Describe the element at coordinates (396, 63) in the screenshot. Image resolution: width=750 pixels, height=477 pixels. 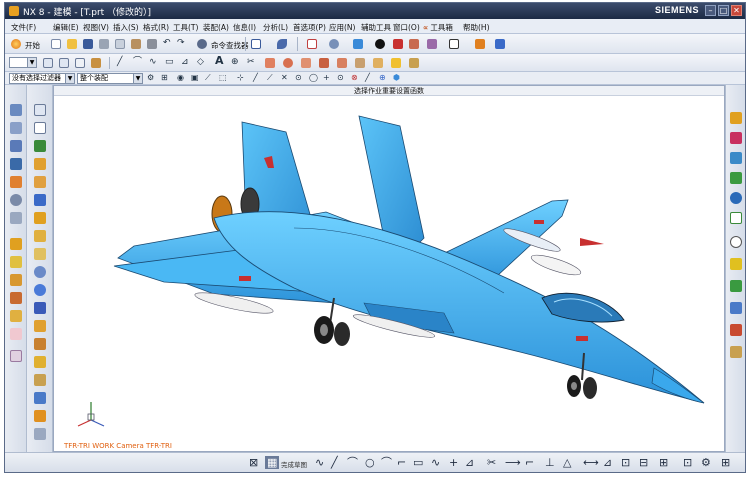
I see `blend-icon` at that location.